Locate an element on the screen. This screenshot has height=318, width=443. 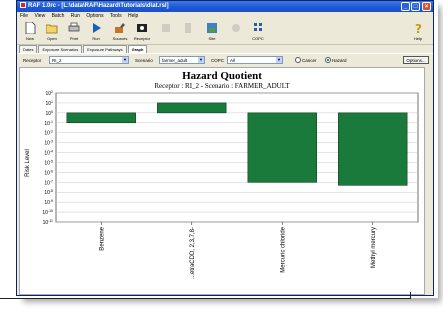
y-tick-exponent: -11 is located at coordinates (50, 221).